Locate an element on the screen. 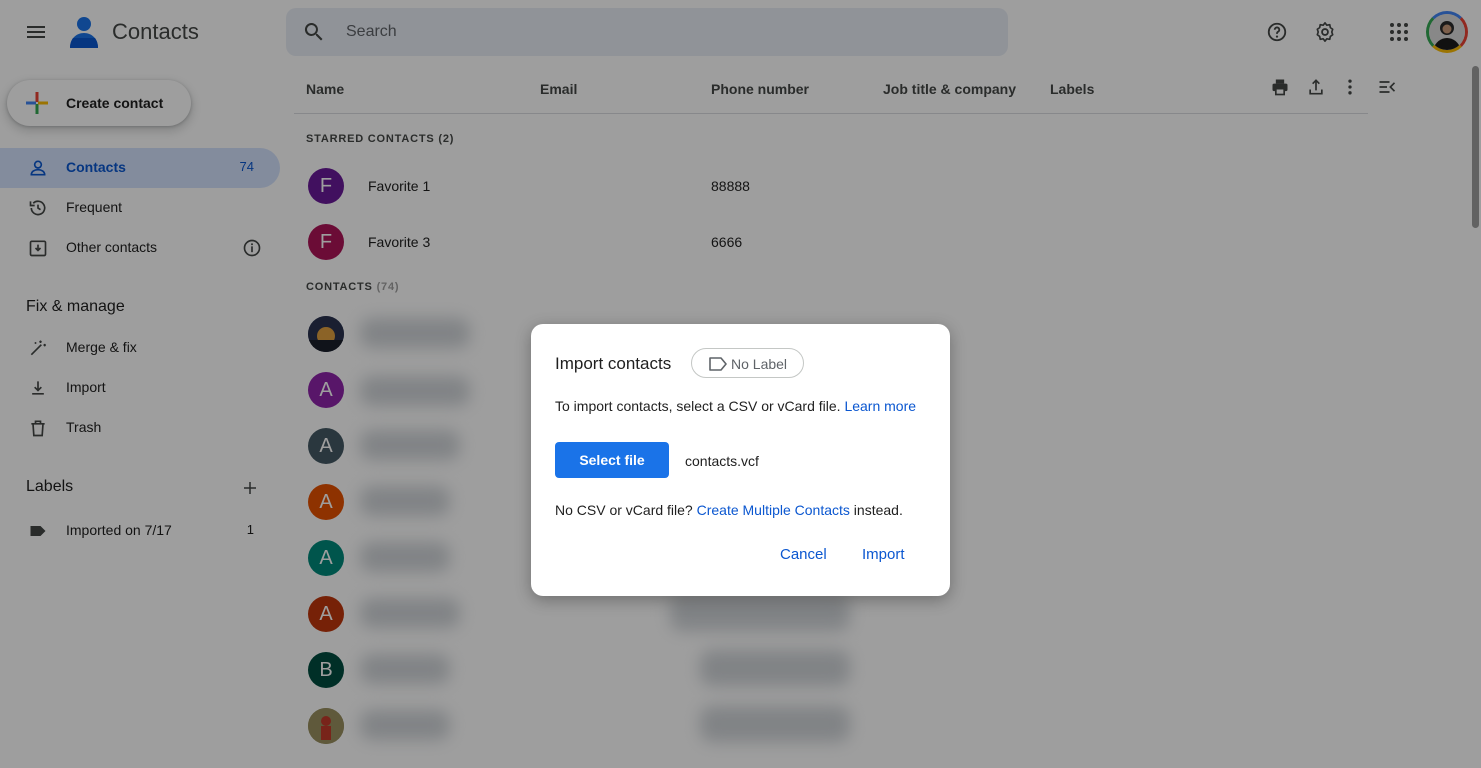  label-chip: No Label is located at coordinates (747, 363).